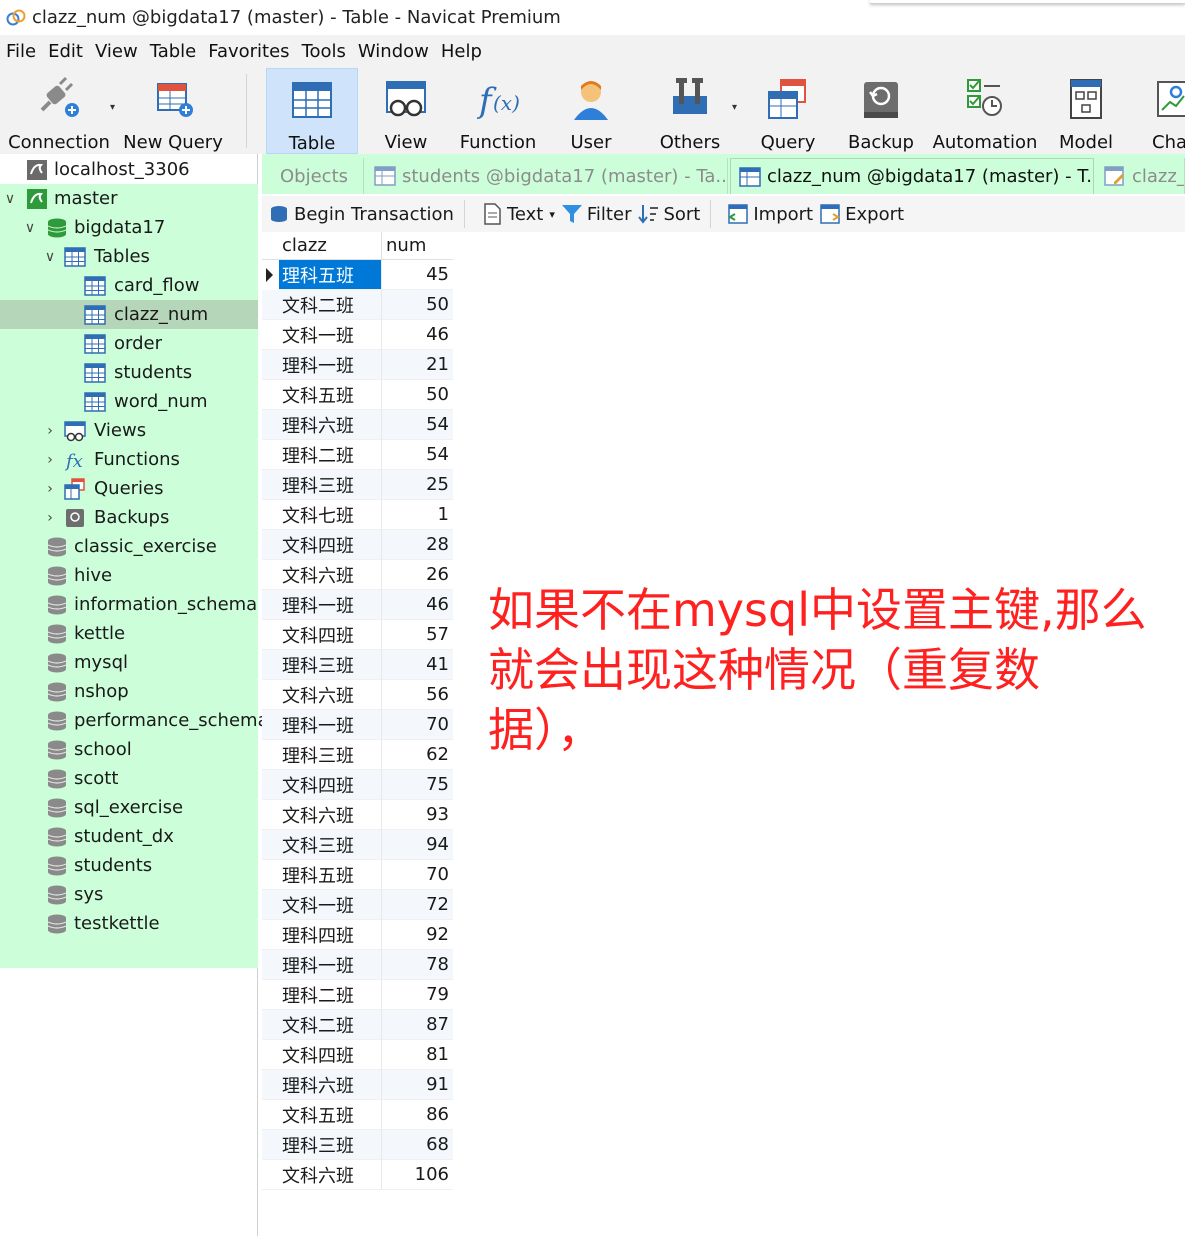 The height and width of the screenshot is (1236, 1185). What do you see at coordinates (985, 111) in the screenshot?
I see `automation-button: Automation` at bounding box center [985, 111].